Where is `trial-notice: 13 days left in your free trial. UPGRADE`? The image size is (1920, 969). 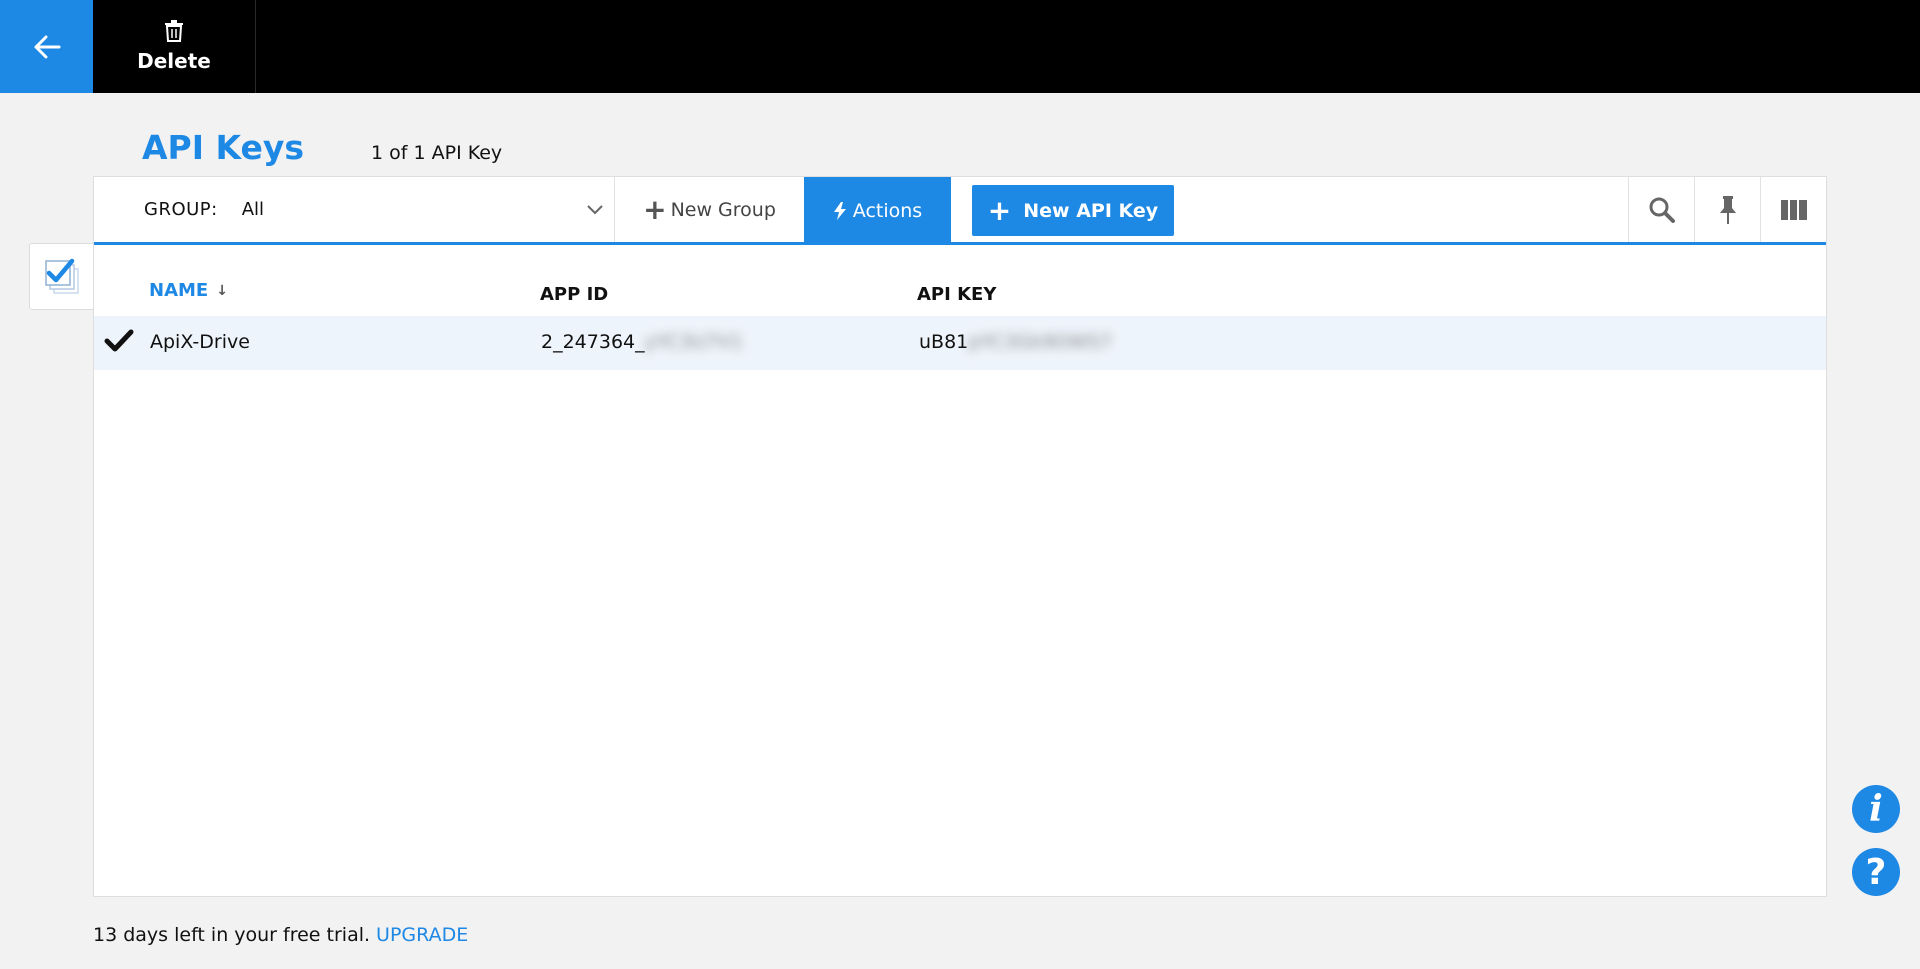
trial-notice: 13 days left in your free trial. UPGRADE is located at coordinates (280, 935).